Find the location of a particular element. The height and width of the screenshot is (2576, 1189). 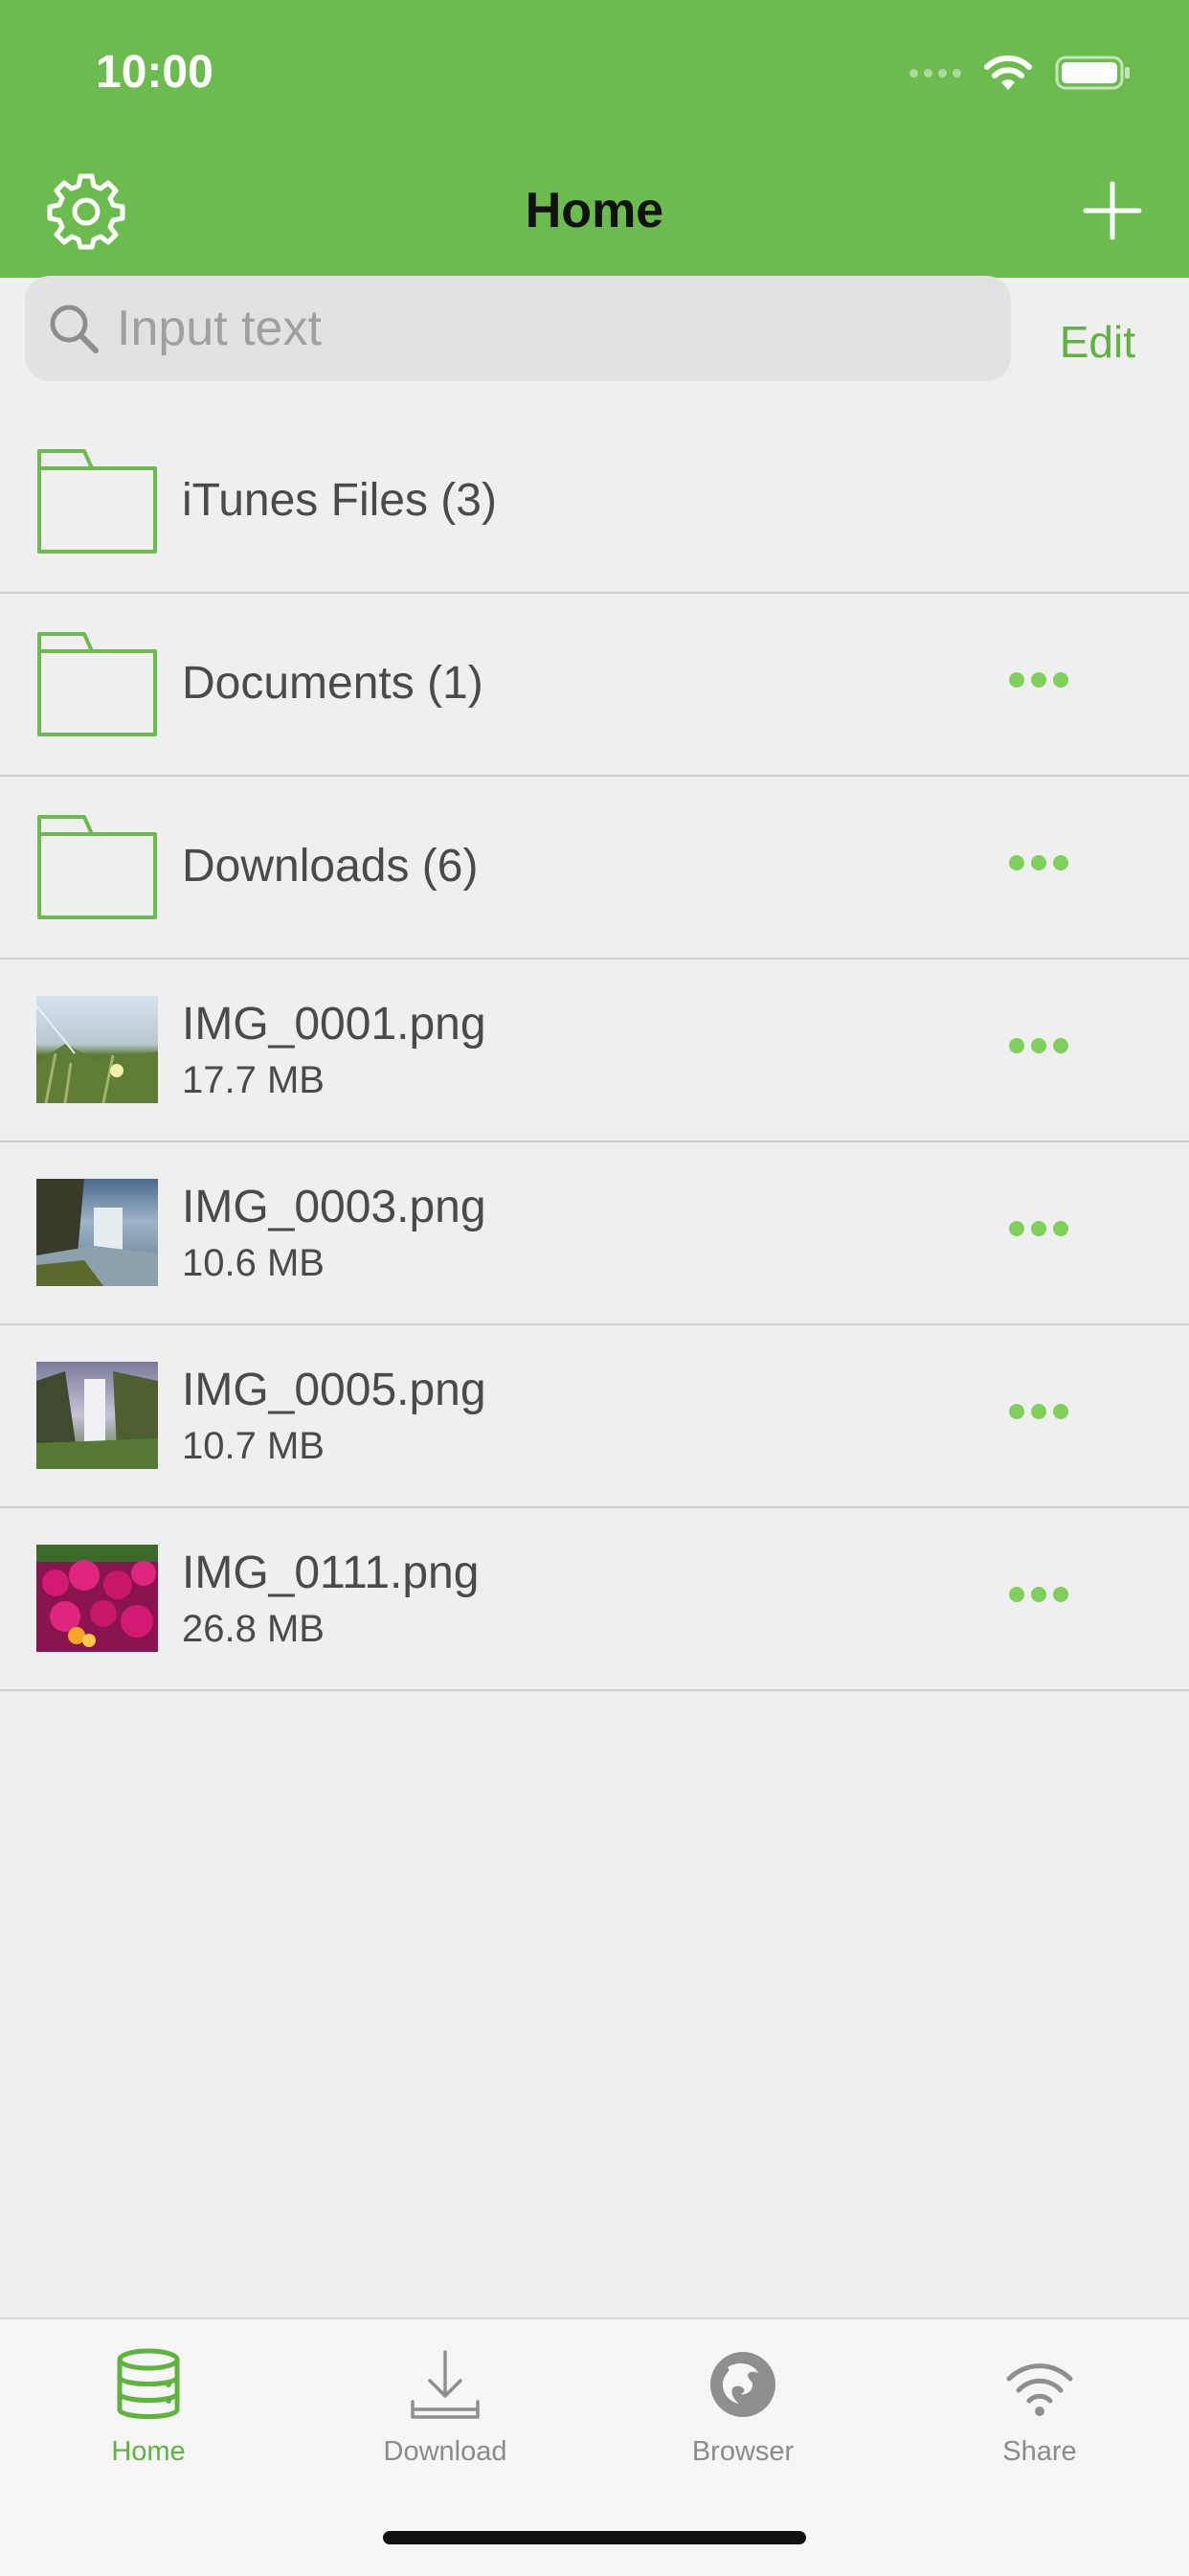

tab-label: Browser is located at coordinates (743, 2451).